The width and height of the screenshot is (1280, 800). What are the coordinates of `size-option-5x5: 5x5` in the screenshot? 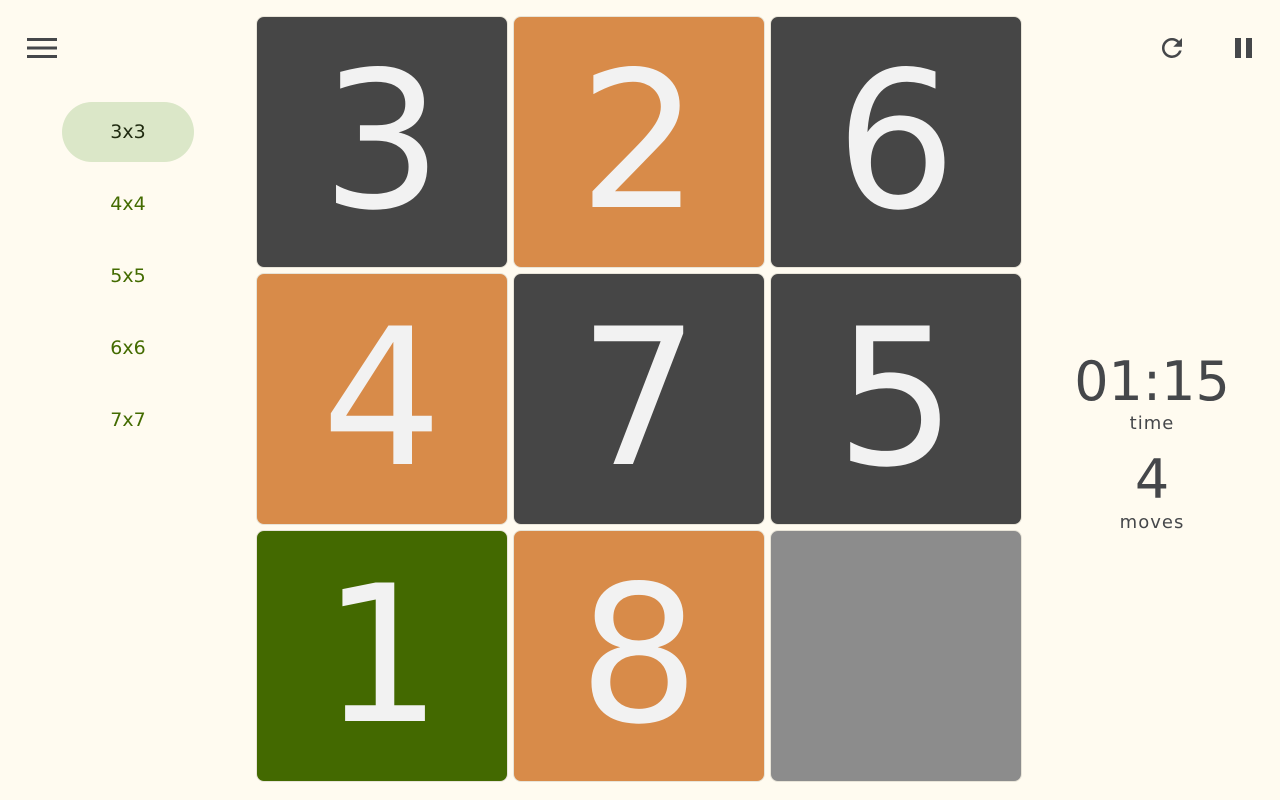 It's located at (128, 276).